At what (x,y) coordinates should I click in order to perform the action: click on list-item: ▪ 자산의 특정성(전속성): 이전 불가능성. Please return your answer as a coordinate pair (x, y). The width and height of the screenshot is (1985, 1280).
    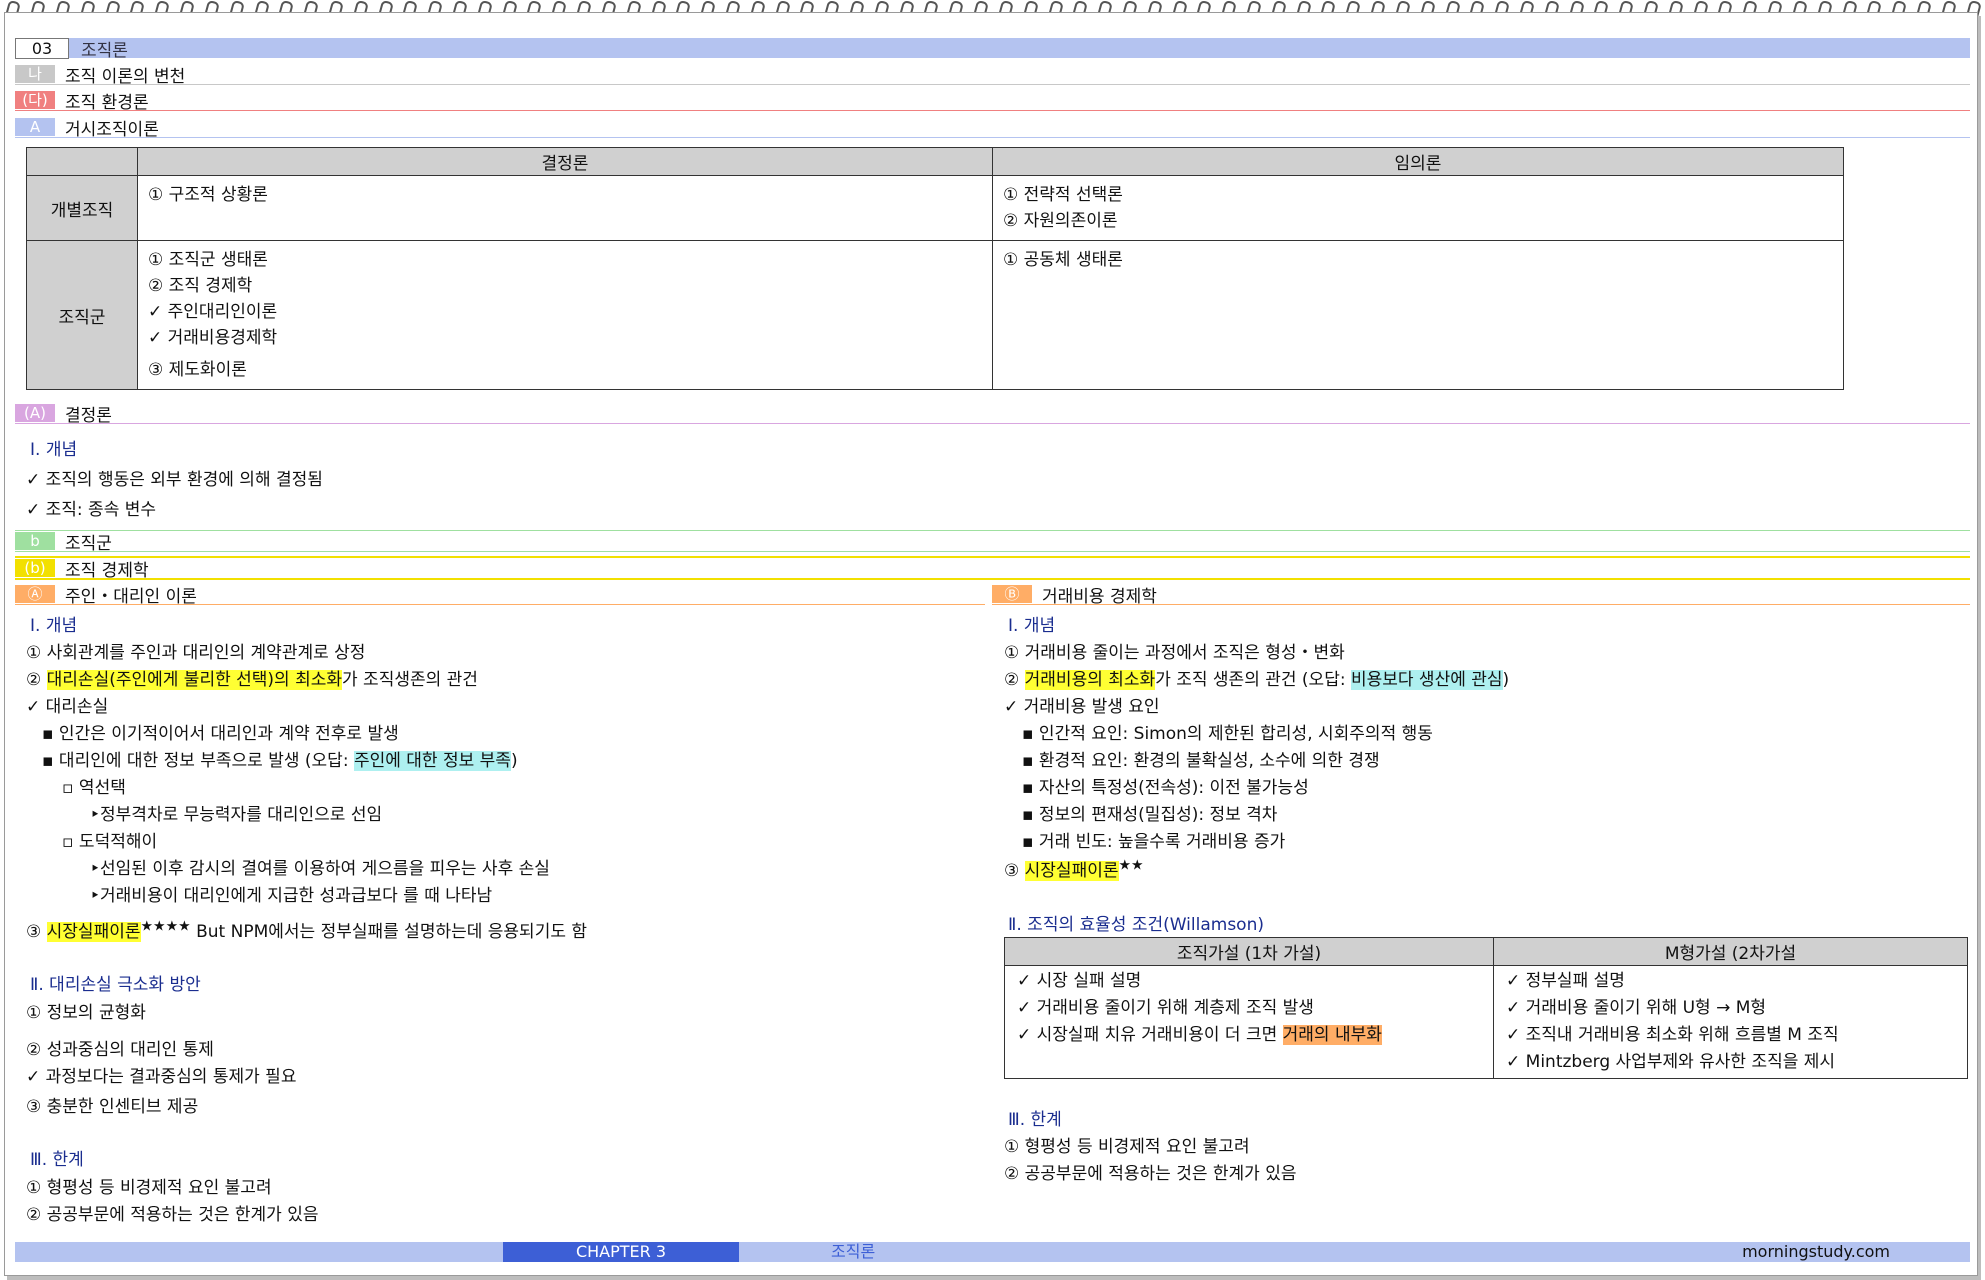
    Looking at the image, I should click on (1165, 788).